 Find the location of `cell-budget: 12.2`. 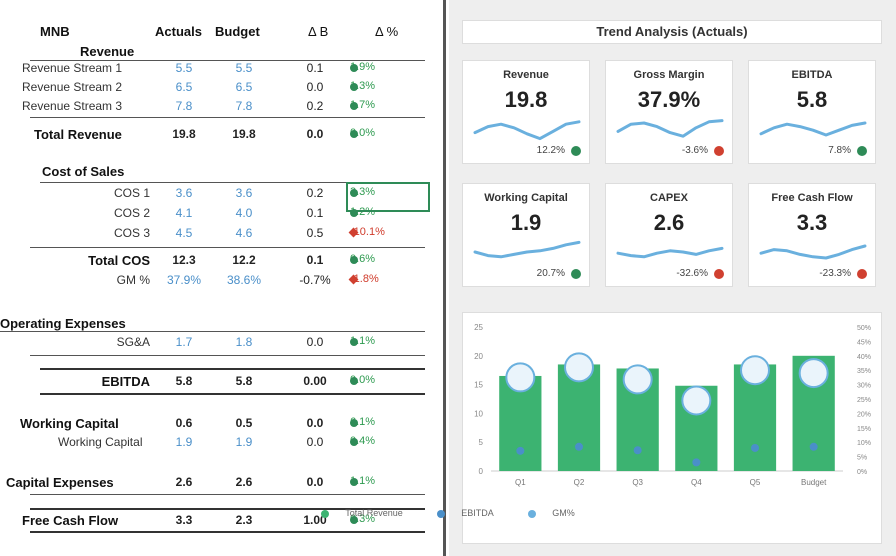

cell-budget: 12.2 is located at coordinates (244, 260).